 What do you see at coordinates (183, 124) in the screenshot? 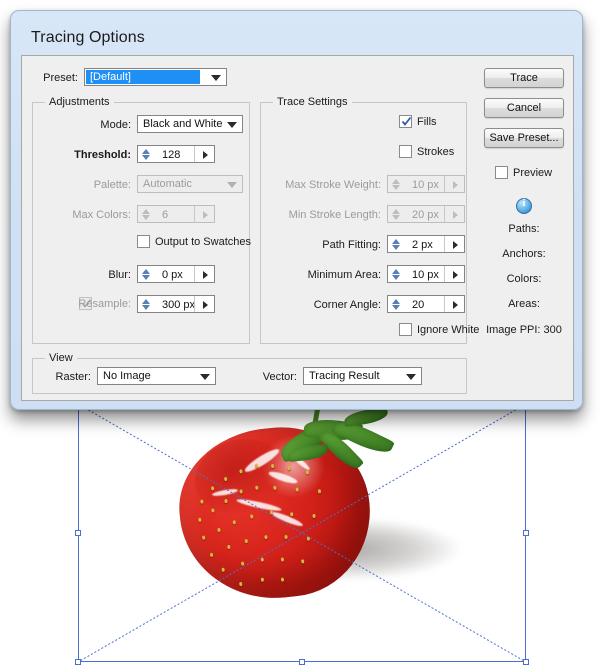
I see `mode-value: Black and White` at bounding box center [183, 124].